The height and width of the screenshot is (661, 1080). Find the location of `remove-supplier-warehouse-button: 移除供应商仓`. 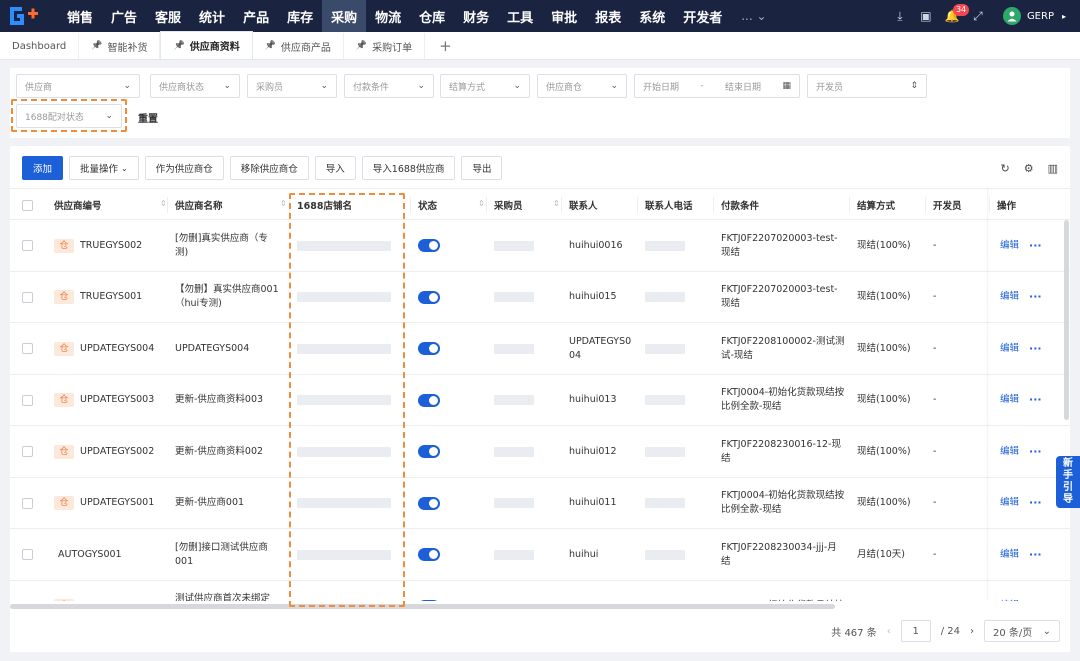

remove-supplier-warehouse-button: 移除供应商仓 is located at coordinates (269, 168).